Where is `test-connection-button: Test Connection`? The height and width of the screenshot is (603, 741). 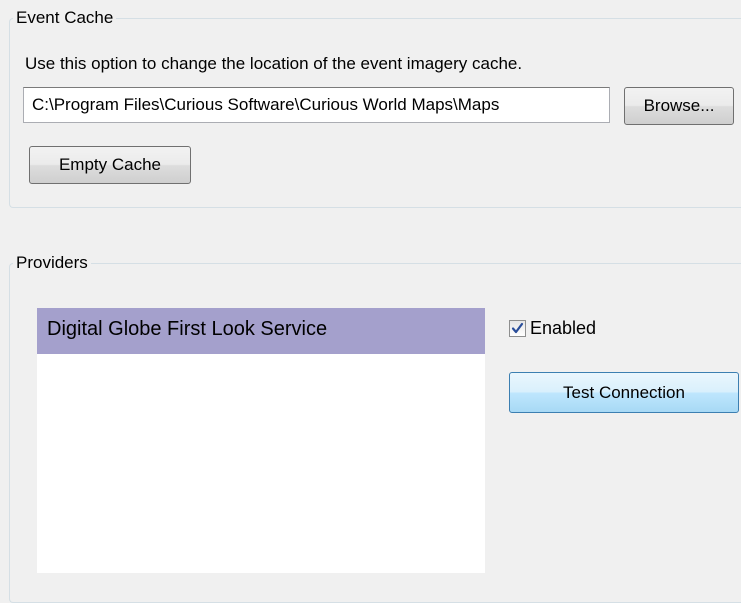 test-connection-button: Test Connection is located at coordinates (624, 392).